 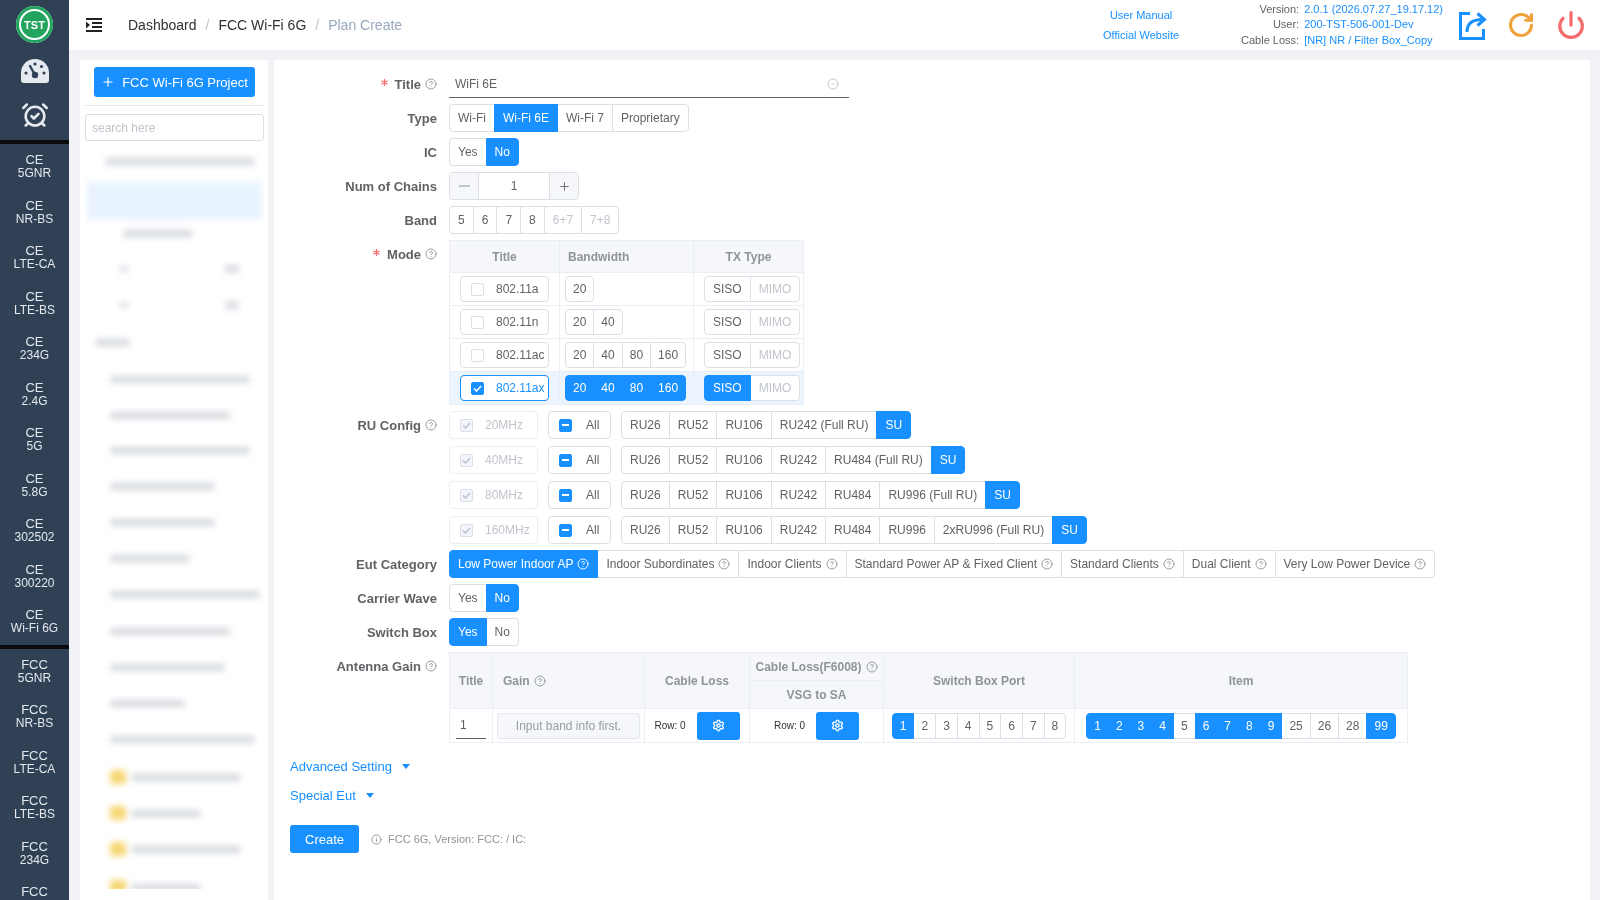 What do you see at coordinates (993, 530) in the screenshot?
I see `option-button: 2xRU996 (Full RU)` at bounding box center [993, 530].